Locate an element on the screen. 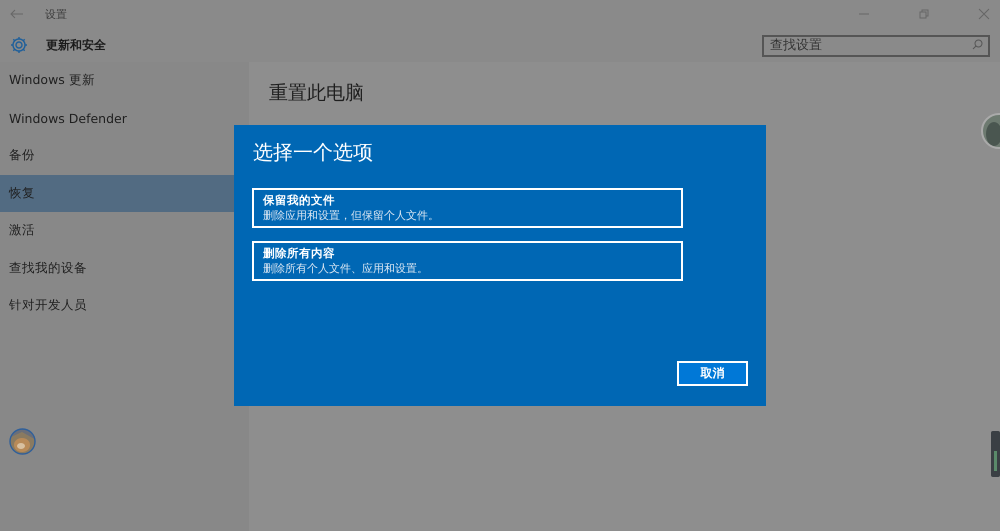 This screenshot has width=1000, height=531. search-icon is located at coordinates (977, 44).